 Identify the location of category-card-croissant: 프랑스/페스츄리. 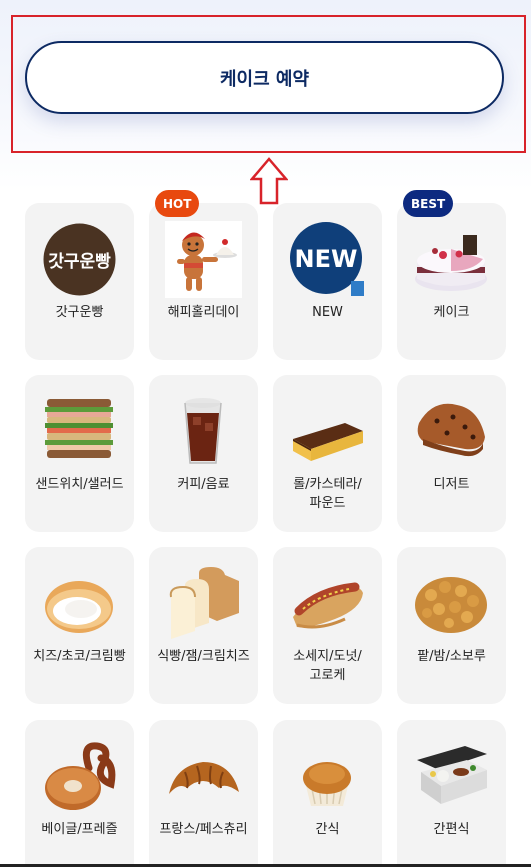
(203, 793).